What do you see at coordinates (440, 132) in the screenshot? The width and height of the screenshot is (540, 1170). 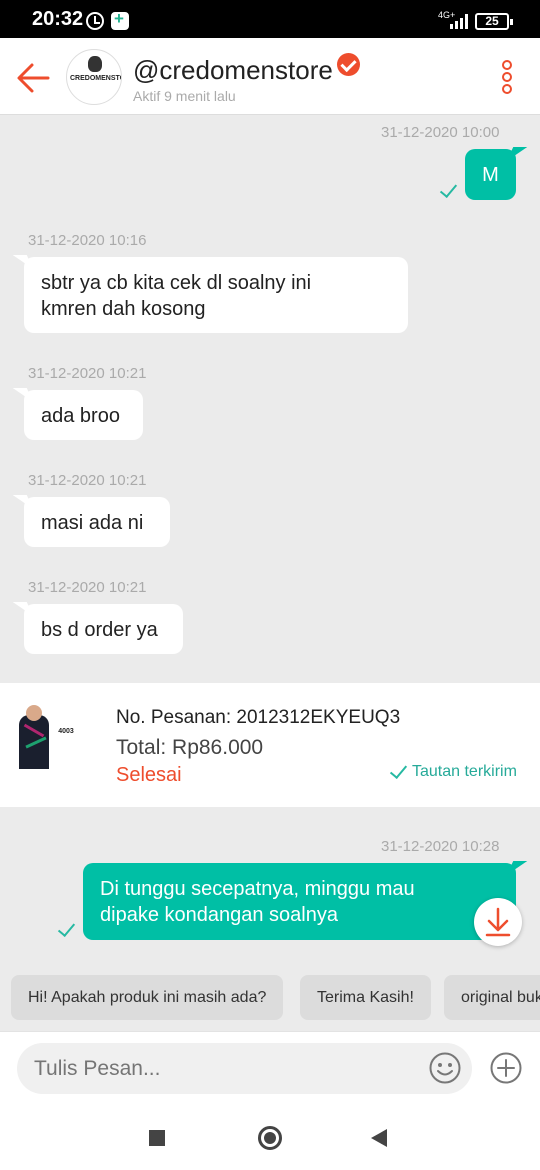 I see `message-timestamp: 31-12-2020 10:00` at bounding box center [440, 132].